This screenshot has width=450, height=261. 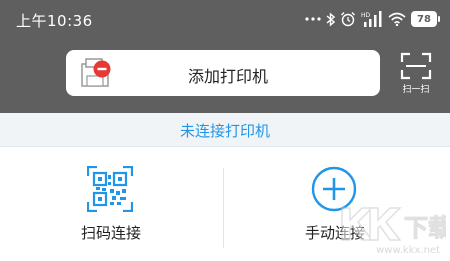 What do you see at coordinates (397, 19) in the screenshot?
I see `wifi-icon` at bounding box center [397, 19].